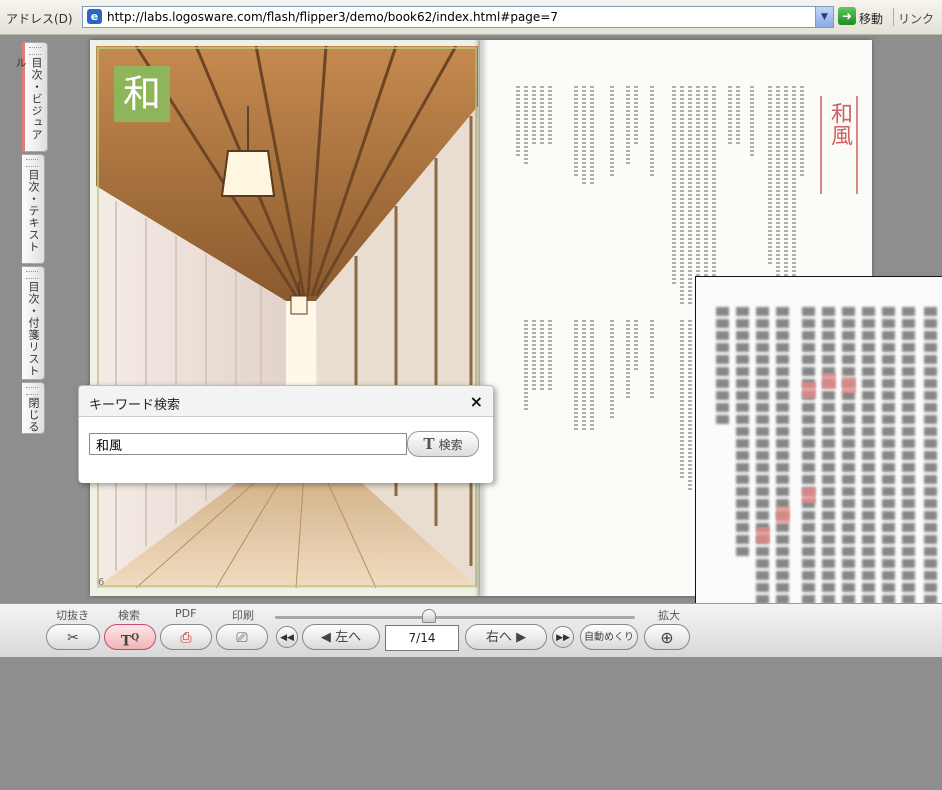 This screenshot has width=942, height=790. I want to click on close-icon: ×, so click(476, 401).